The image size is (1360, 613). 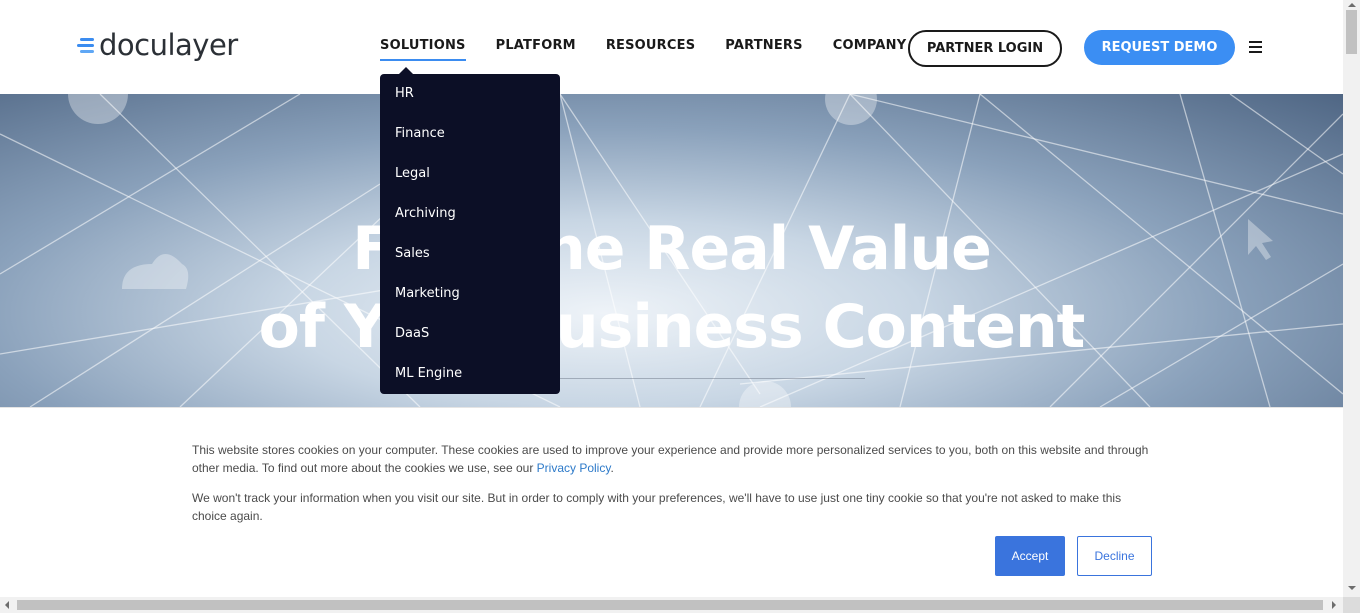 I want to click on horizontal-scrollbar, so click(x=671, y=605).